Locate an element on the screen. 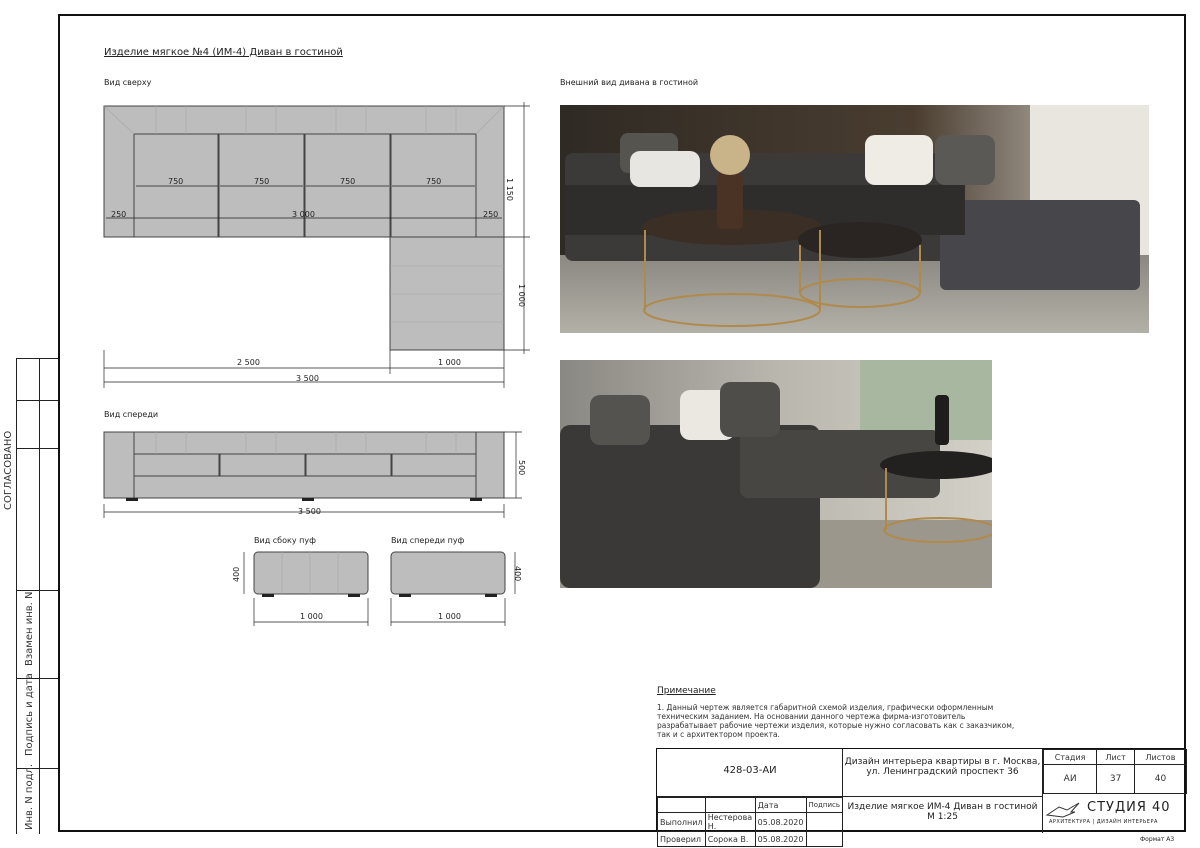 This screenshot has height=848, width=1200. sheets-header: Листов is located at coordinates (1160, 757).